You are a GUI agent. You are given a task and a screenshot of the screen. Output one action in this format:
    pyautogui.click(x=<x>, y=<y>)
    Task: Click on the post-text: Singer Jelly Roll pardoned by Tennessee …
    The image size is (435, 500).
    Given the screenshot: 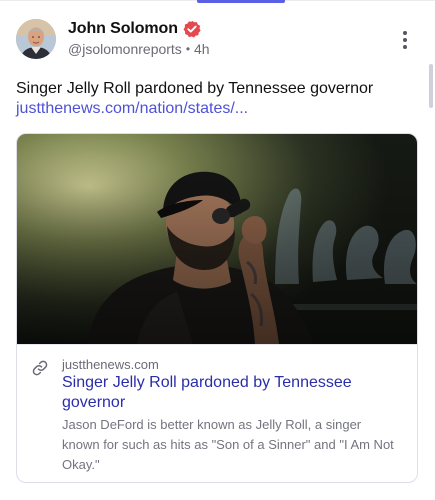 What is the action you would take?
    pyautogui.click(x=195, y=88)
    